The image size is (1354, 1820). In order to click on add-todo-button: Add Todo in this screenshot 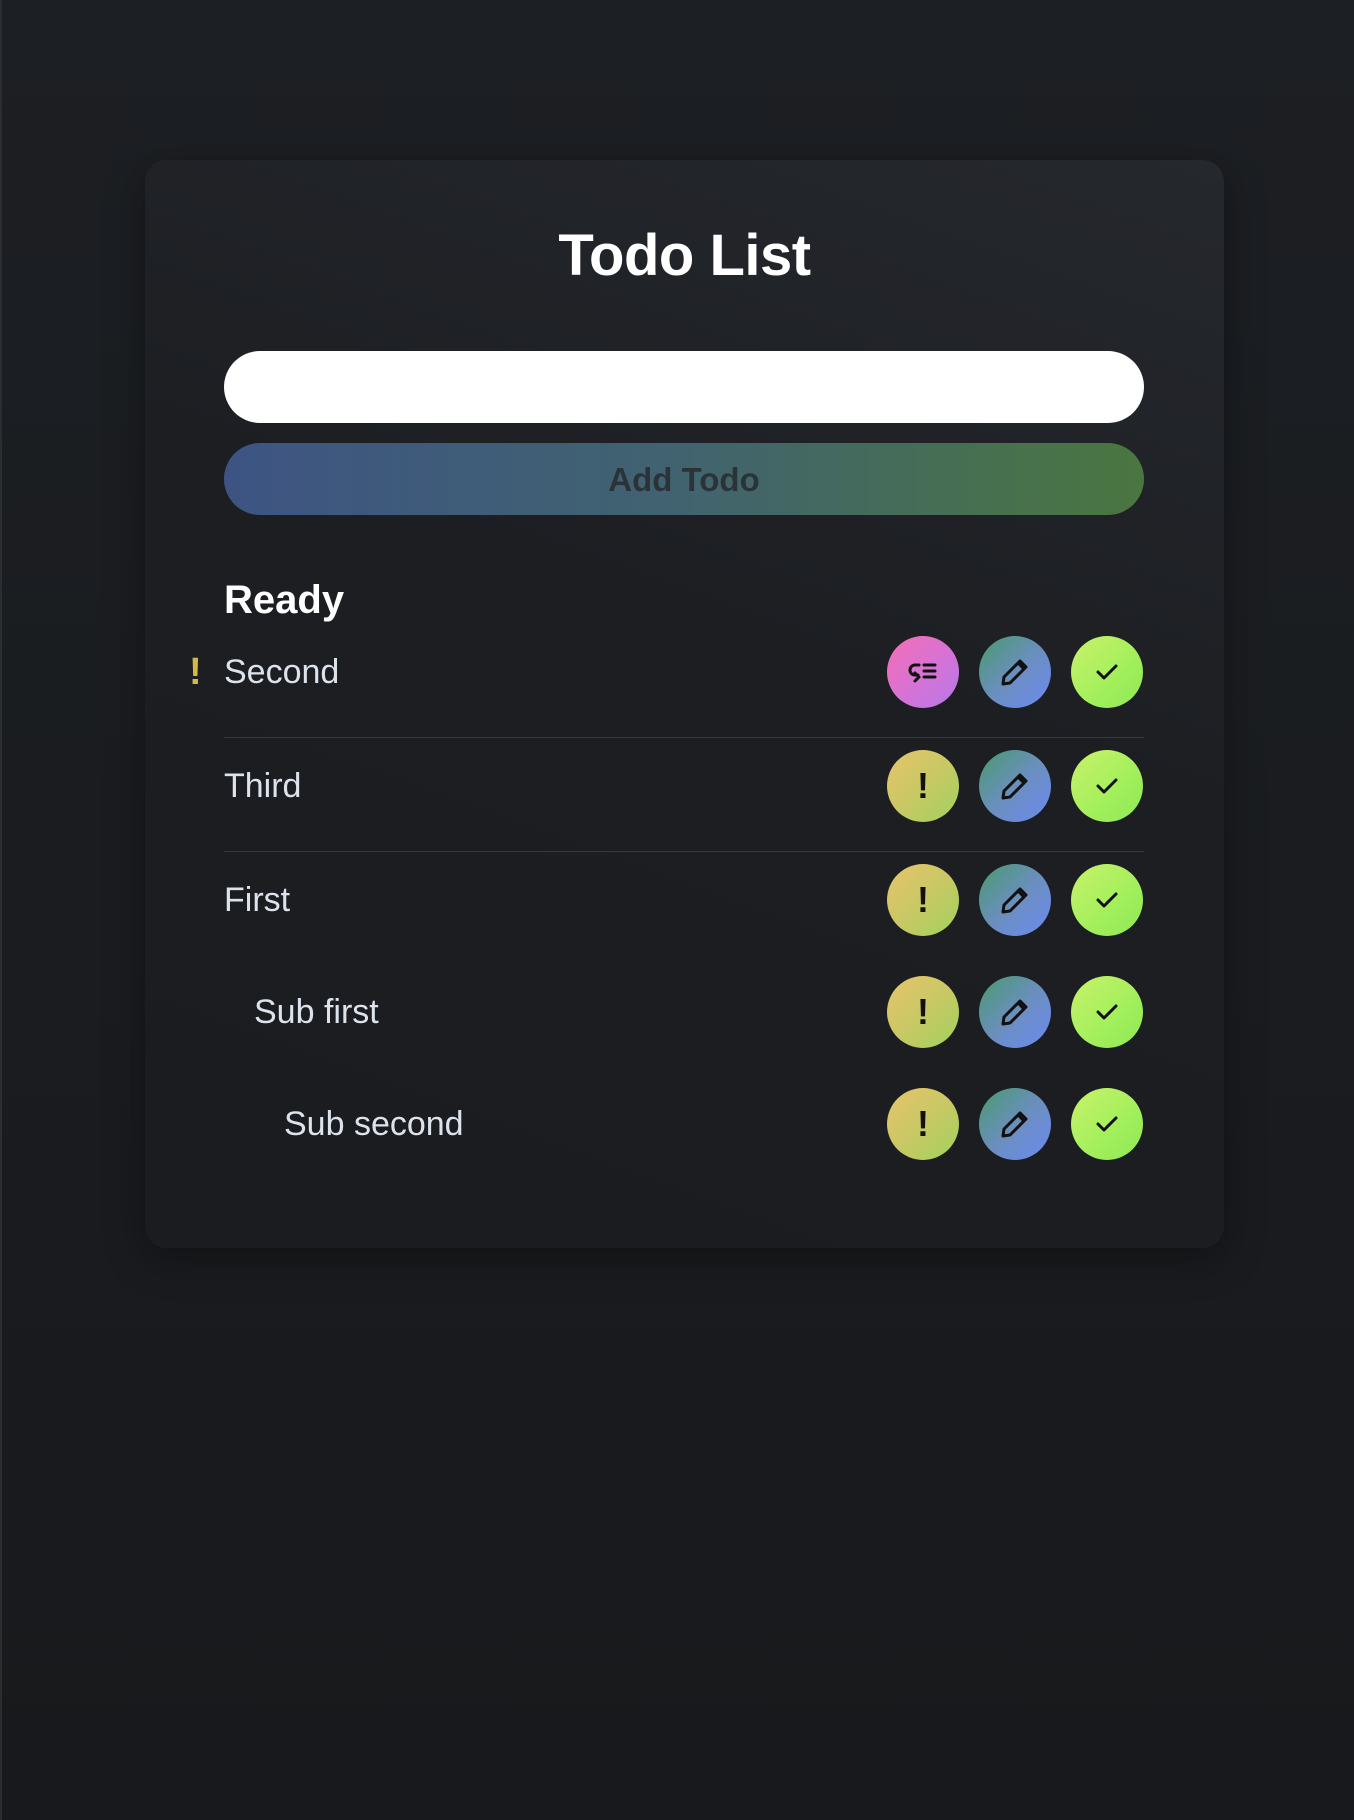, I will do `click(684, 479)`.